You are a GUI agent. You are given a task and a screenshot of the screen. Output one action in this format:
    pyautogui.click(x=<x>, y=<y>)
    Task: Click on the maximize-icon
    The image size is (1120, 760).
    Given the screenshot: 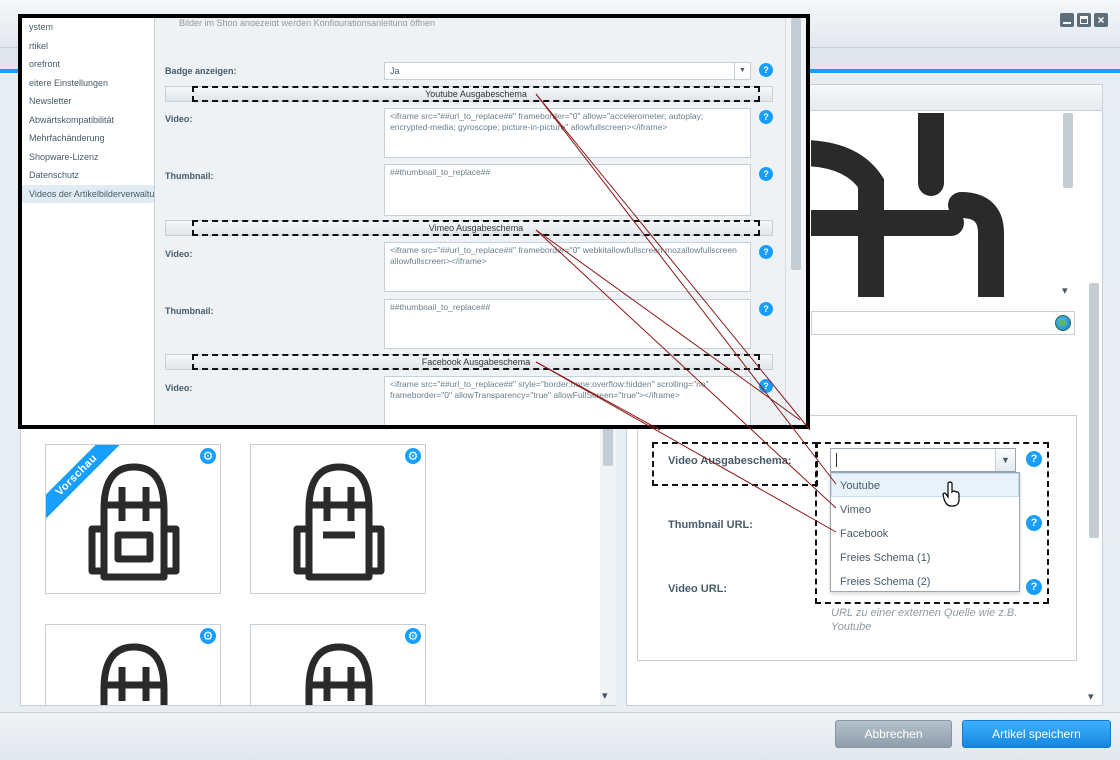 What is the action you would take?
    pyautogui.click(x=1084, y=20)
    